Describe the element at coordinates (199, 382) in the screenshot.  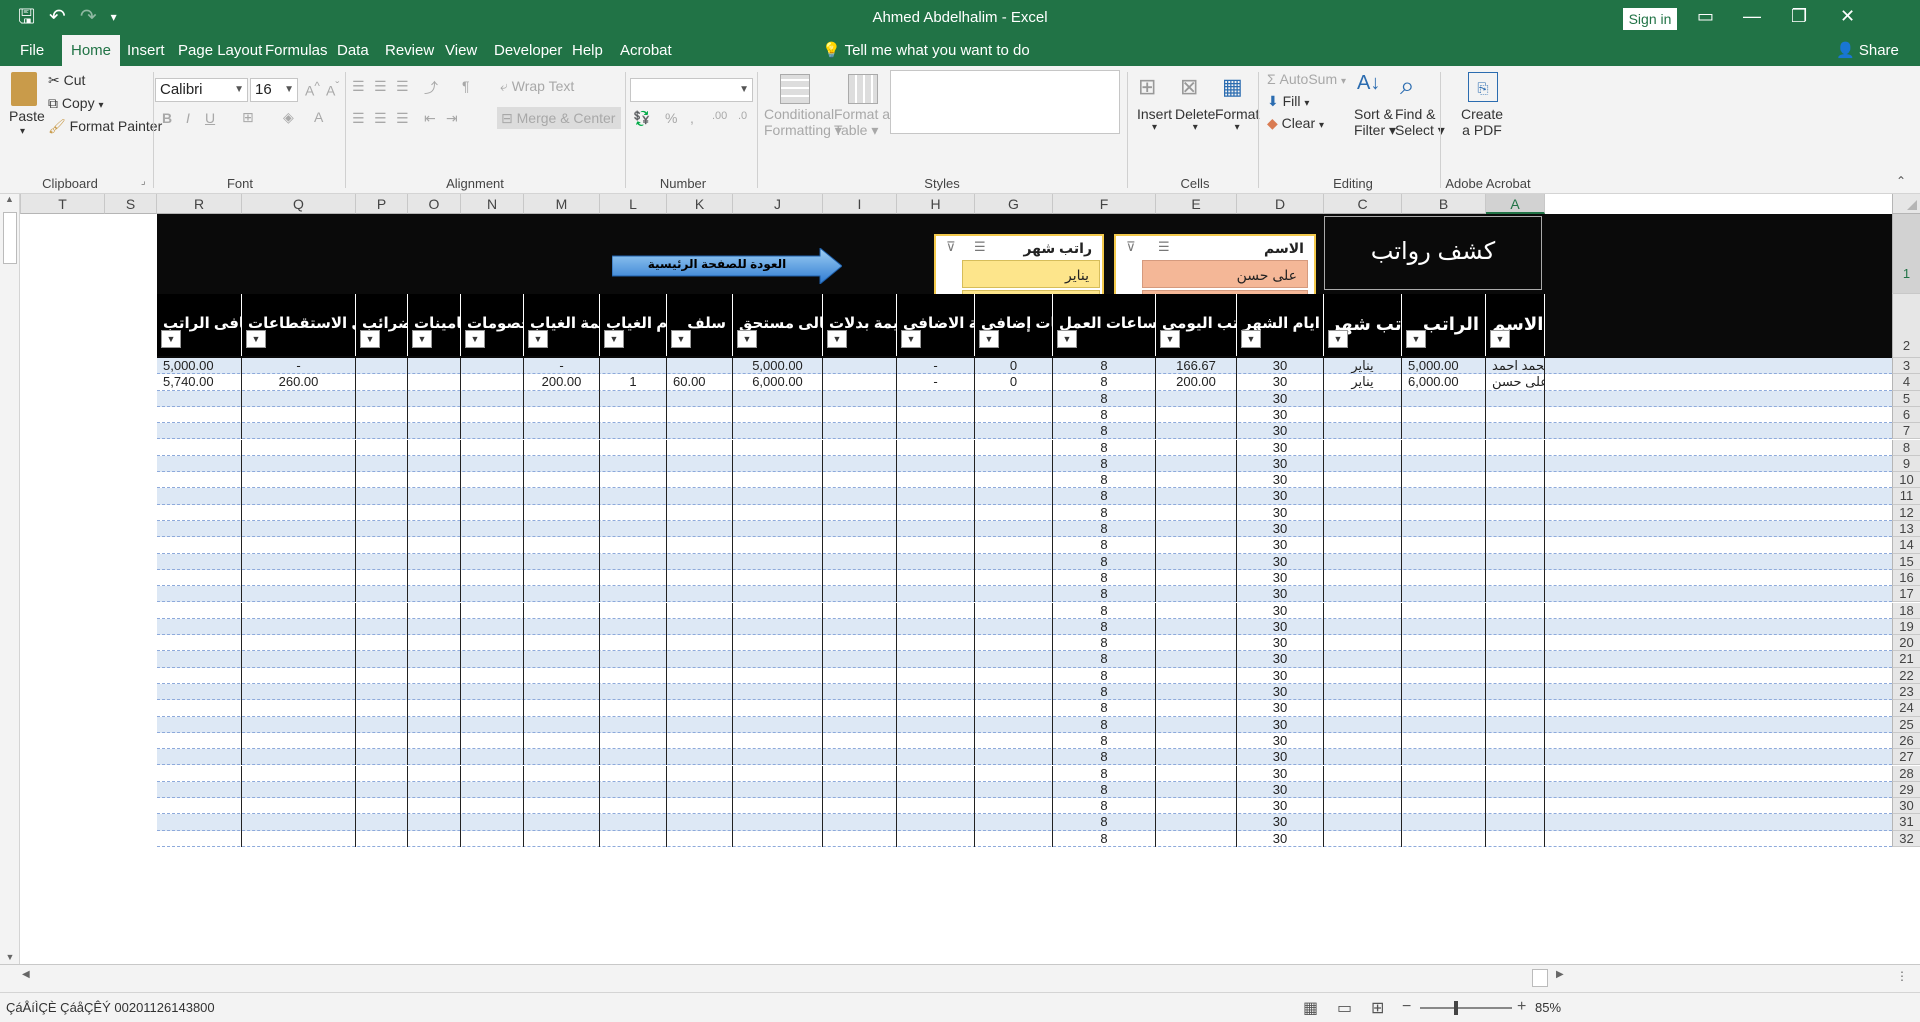
I see `table-cell: 5,740.00` at that location.